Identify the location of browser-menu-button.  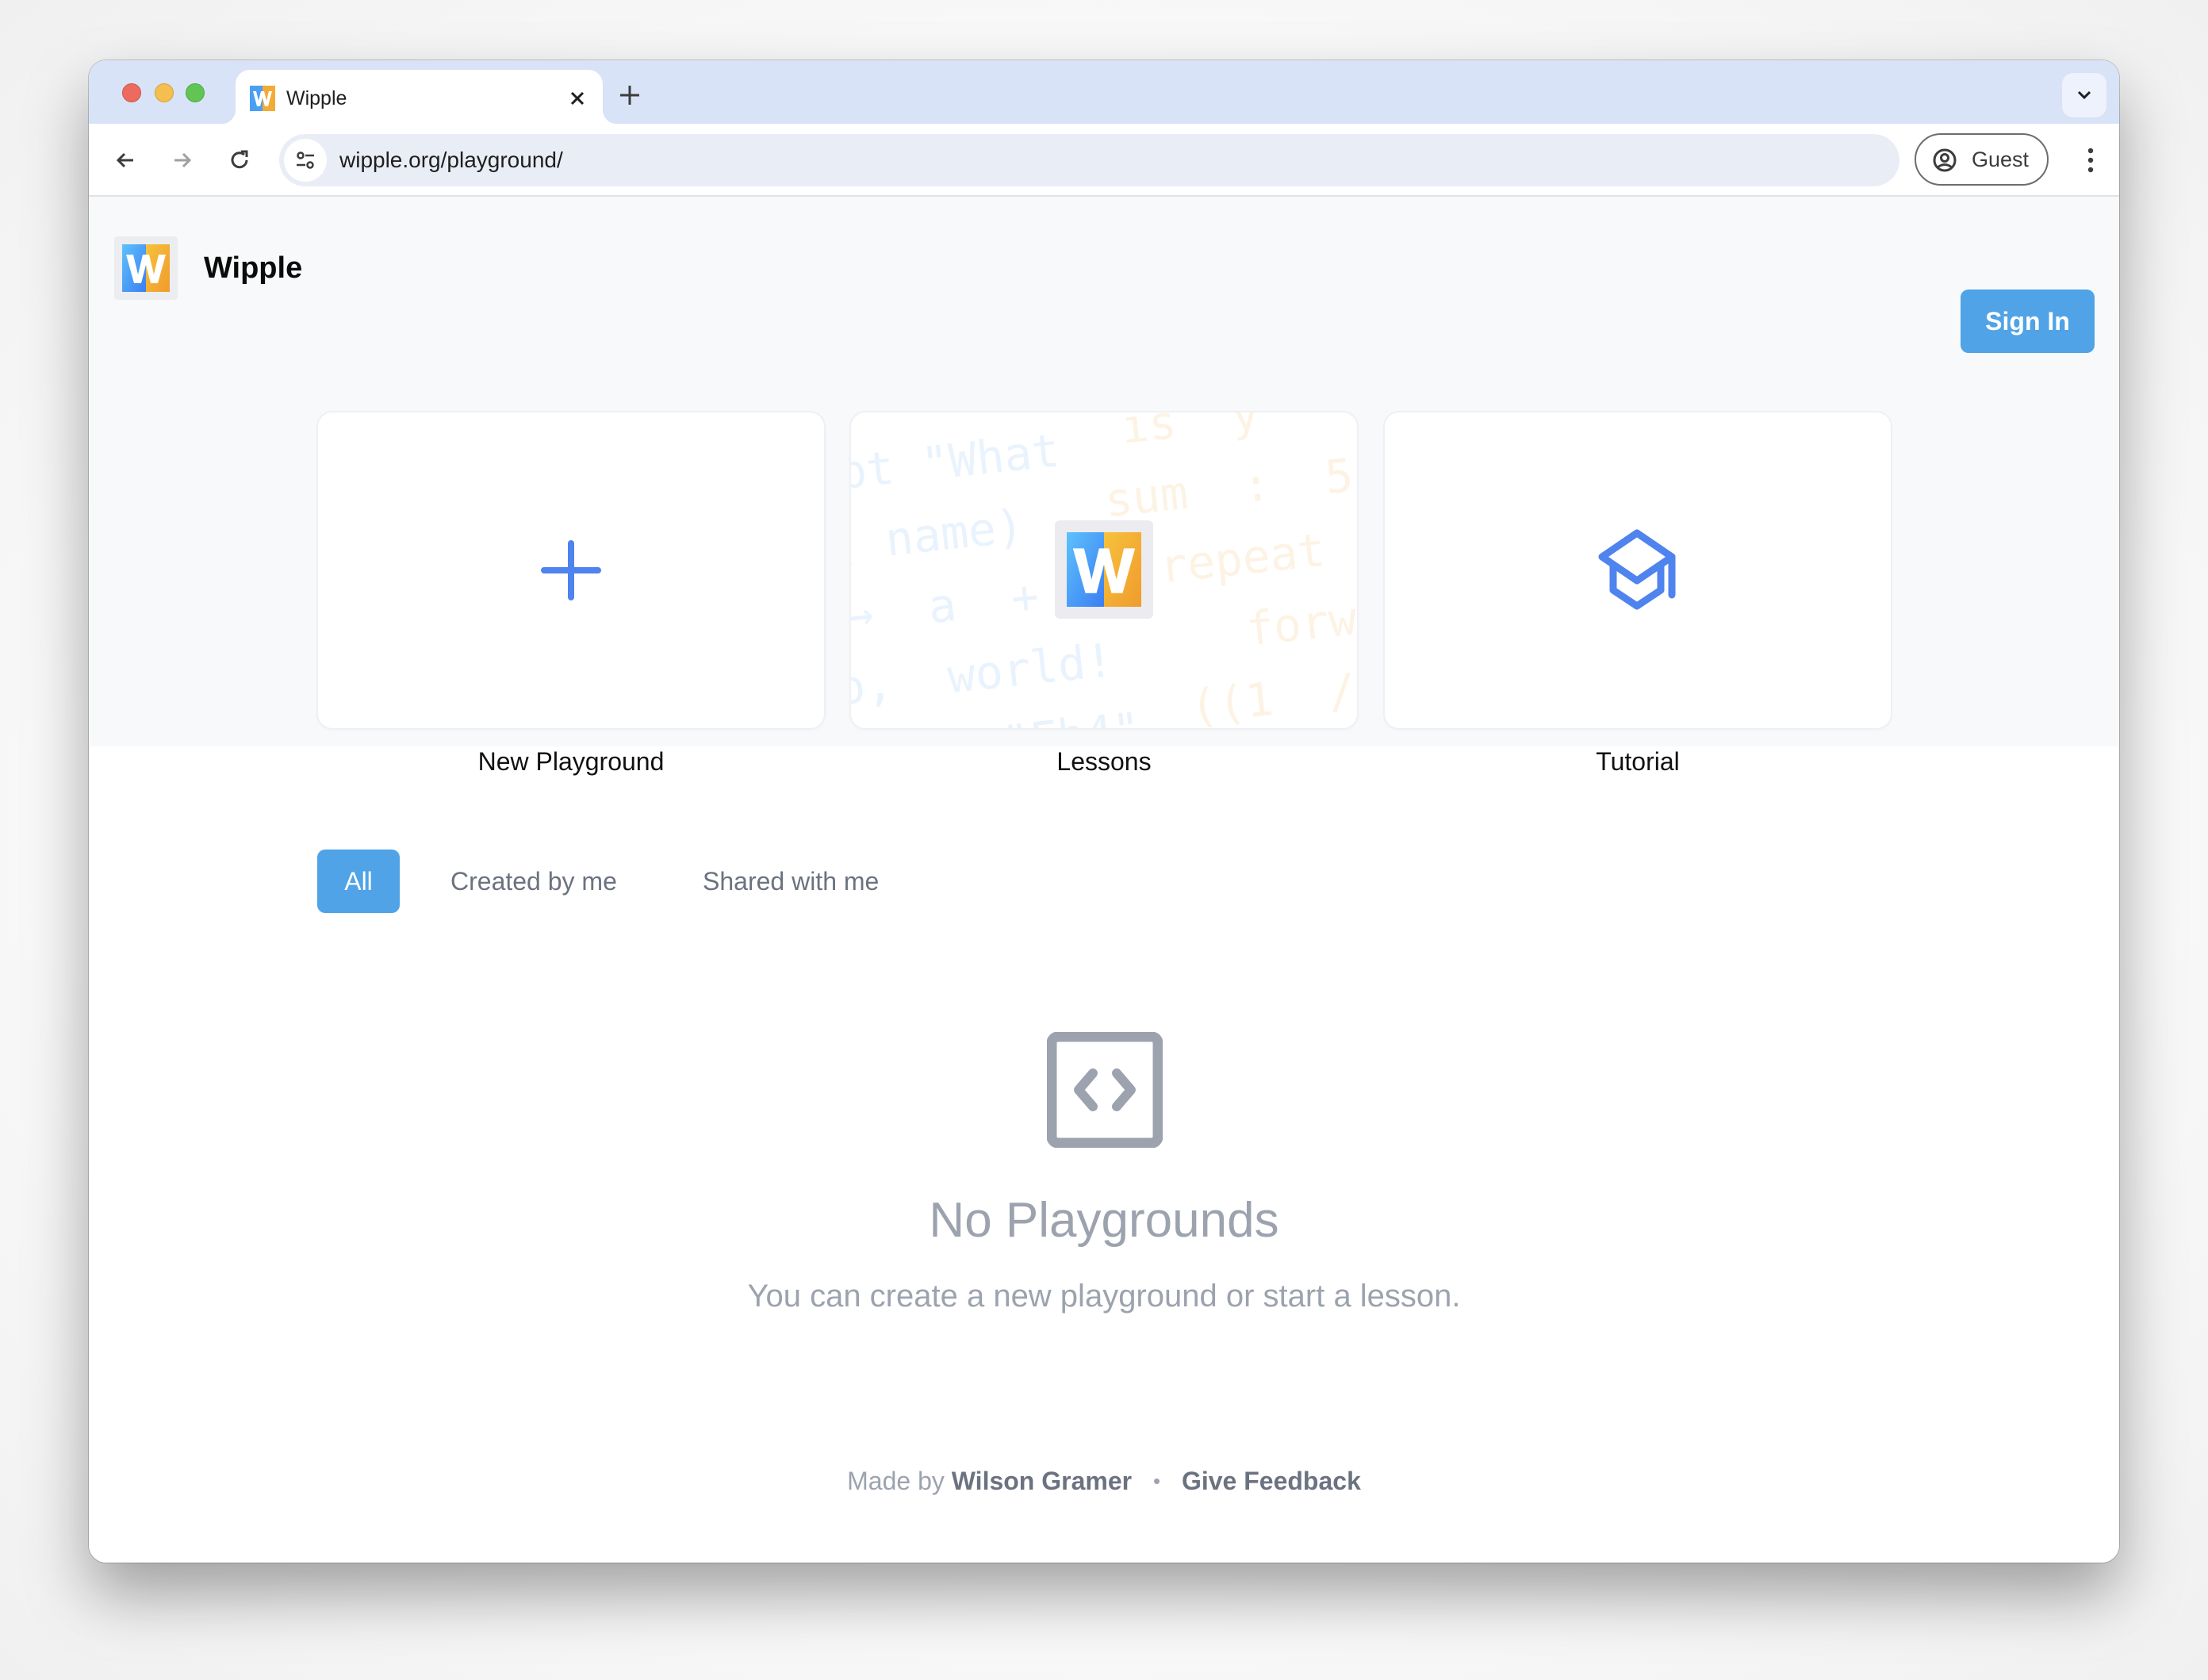
(2091, 160).